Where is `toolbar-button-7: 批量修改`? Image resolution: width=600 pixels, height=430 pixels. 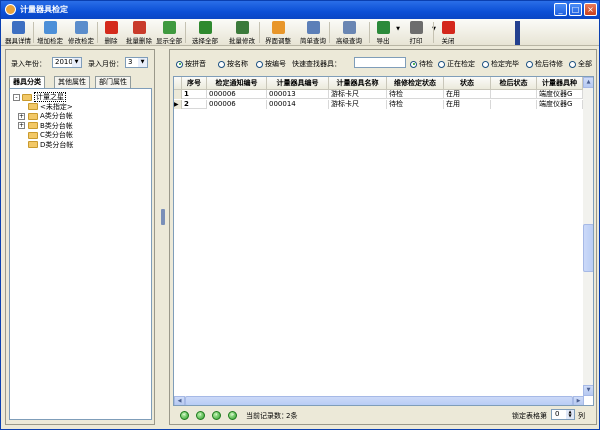
toolbar-button-7: 批量修改 is located at coordinates (242, 32).